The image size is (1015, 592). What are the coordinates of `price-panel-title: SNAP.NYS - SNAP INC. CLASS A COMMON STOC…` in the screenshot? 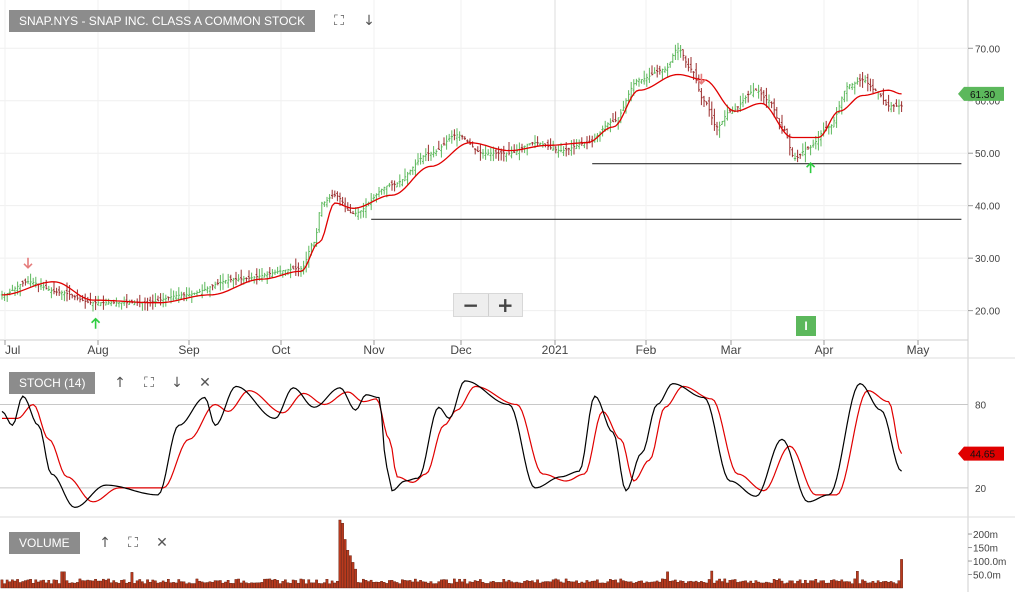 It's located at (162, 21).